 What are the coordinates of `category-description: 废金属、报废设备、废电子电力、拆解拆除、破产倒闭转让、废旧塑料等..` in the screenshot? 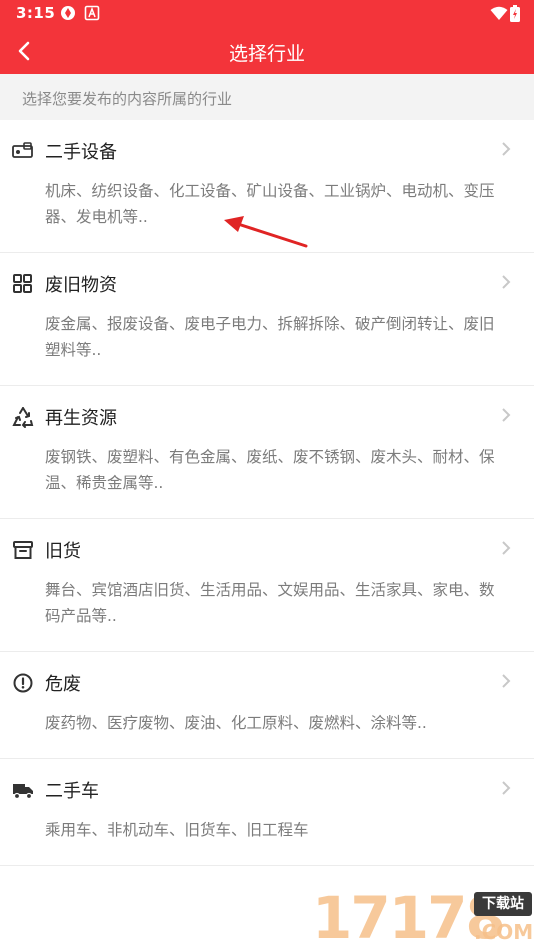 It's located at (270, 337).